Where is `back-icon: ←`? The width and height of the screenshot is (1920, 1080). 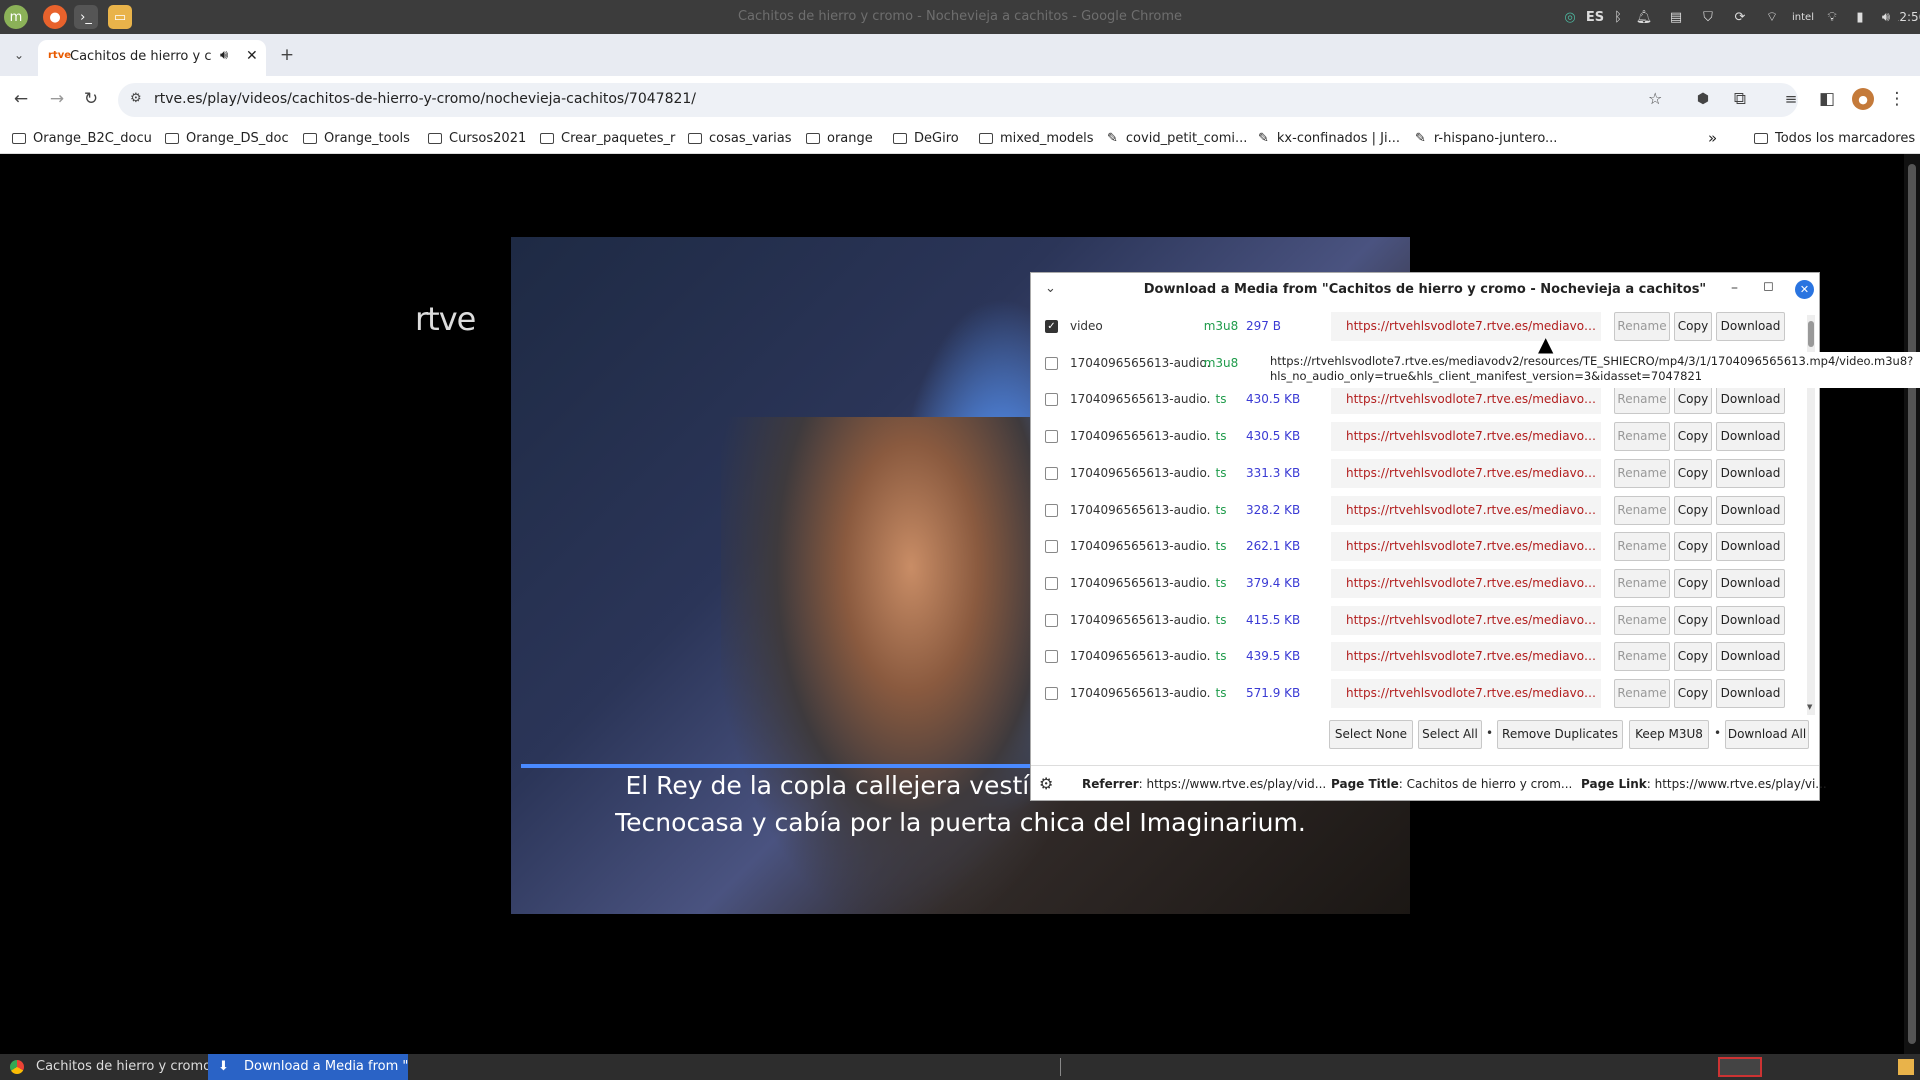 back-icon: ← is located at coordinates (21, 99).